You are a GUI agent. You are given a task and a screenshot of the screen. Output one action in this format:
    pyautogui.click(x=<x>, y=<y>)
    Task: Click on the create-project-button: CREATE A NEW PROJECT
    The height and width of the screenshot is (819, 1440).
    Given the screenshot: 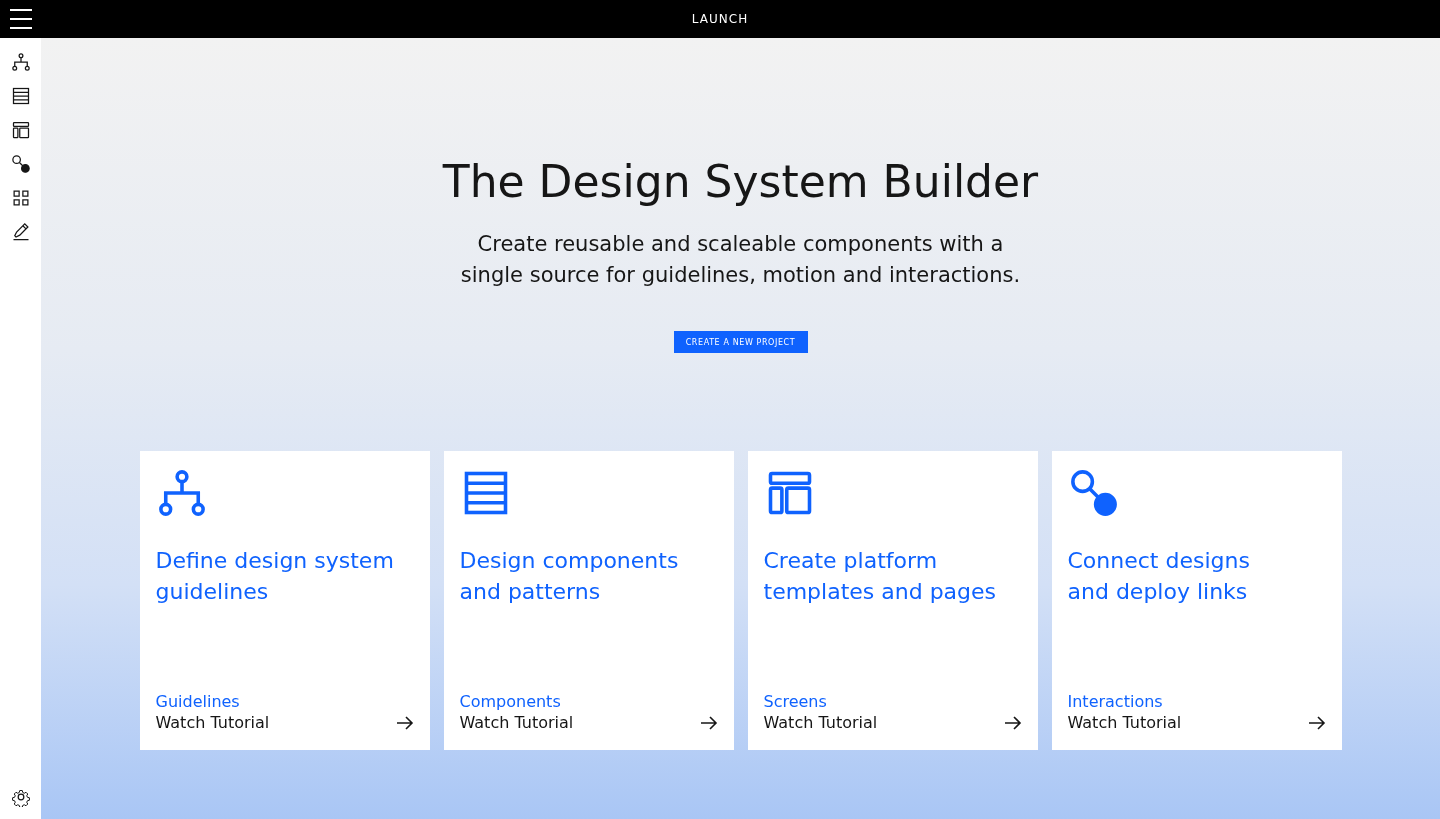 What is the action you would take?
    pyautogui.click(x=740, y=342)
    